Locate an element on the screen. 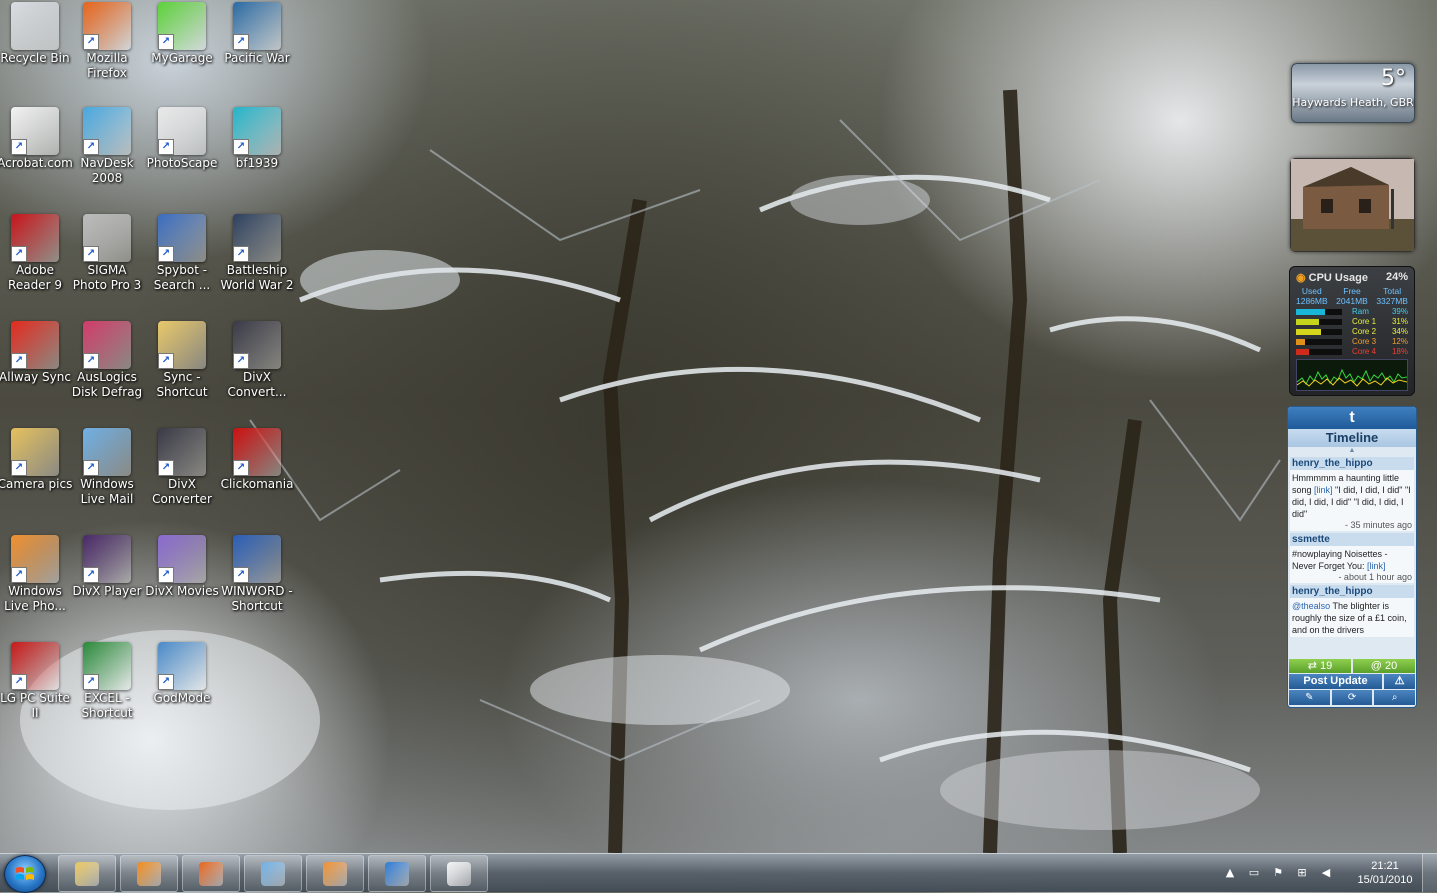 The width and height of the screenshot is (1437, 893). mentions-count-button: @ 20 is located at coordinates (1384, 666).